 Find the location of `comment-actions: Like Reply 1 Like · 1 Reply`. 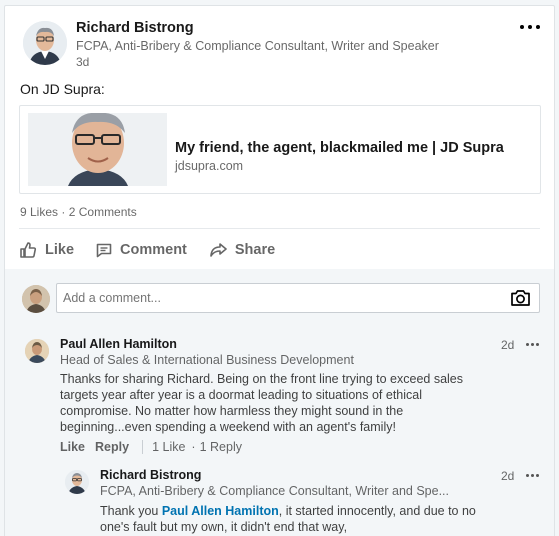

comment-actions: Like Reply 1 Like · 1 Reply is located at coordinates (151, 447).